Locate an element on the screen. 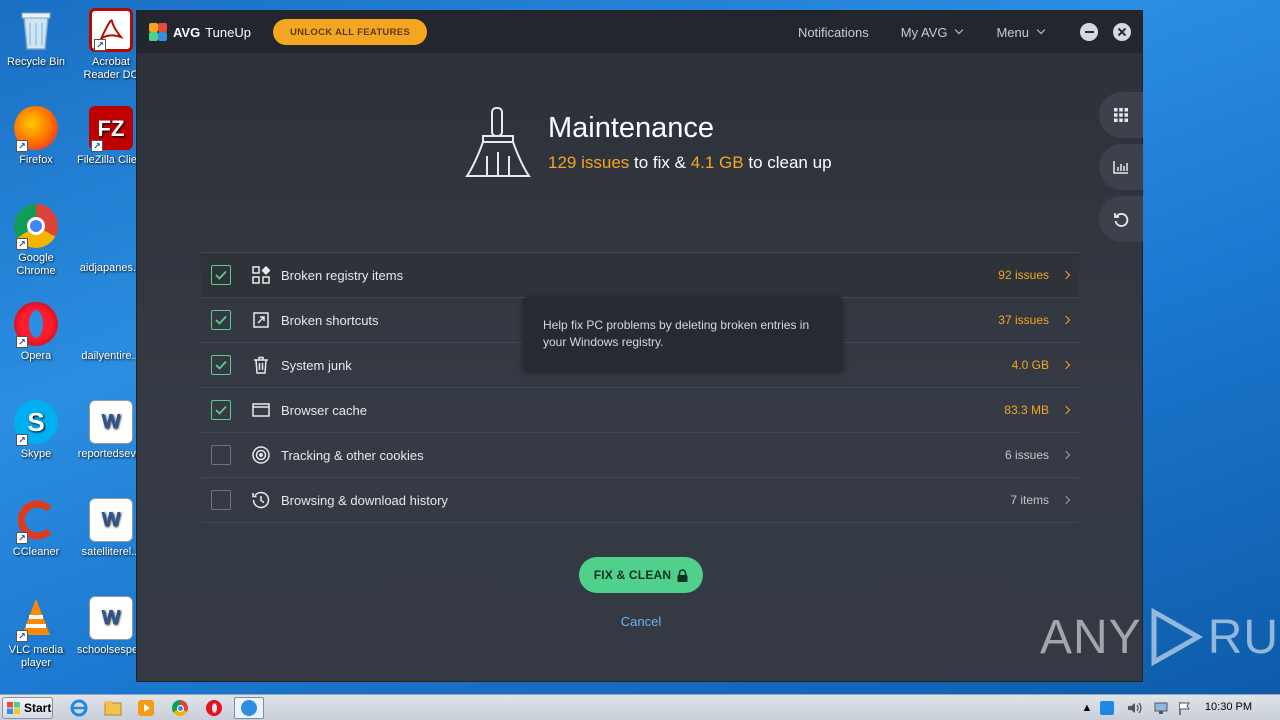 The width and height of the screenshot is (1280, 720). desktop-icon-vlc: ↗ VLC media player is located at coordinates (36, 633).